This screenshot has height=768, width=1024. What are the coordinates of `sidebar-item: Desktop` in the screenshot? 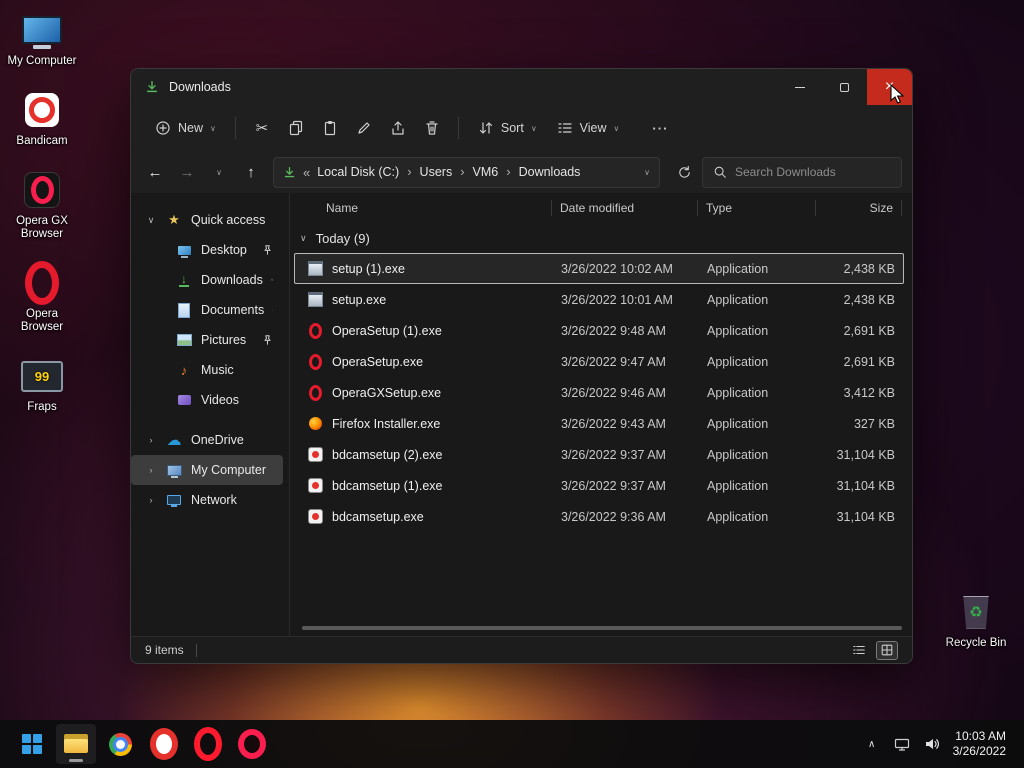 It's located at (207, 250).